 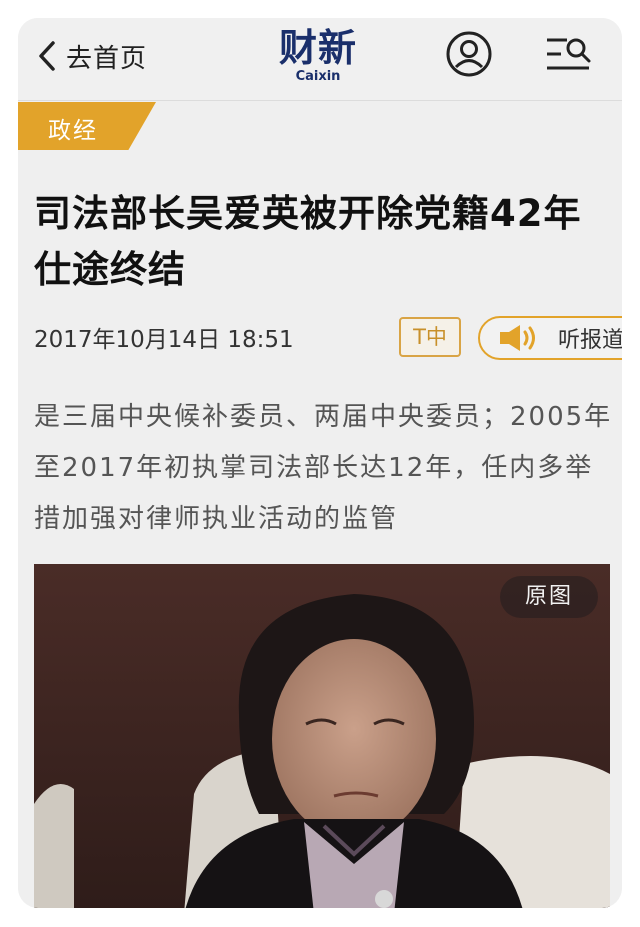 I want to click on logo-english-text: Caixin, so click(x=318, y=76).